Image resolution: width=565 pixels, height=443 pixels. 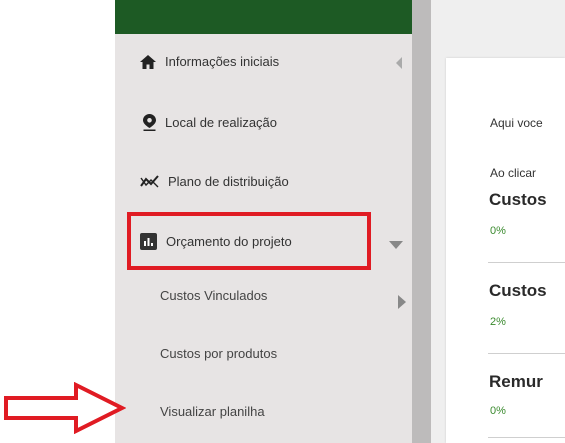 What do you see at coordinates (516, 123) in the screenshot?
I see `intro-text: Aqui voce` at bounding box center [516, 123].